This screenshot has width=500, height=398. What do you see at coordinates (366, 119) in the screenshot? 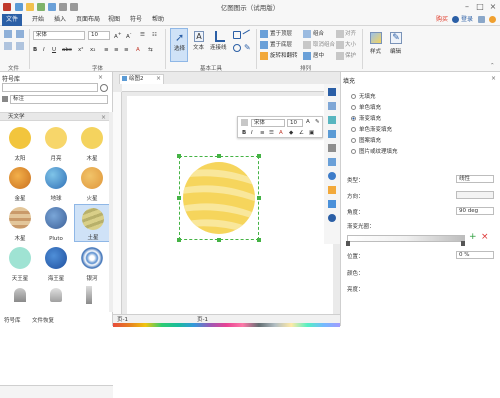
I see `fill-option-gradient: 渐变填充` at bounding box center [366, 119].